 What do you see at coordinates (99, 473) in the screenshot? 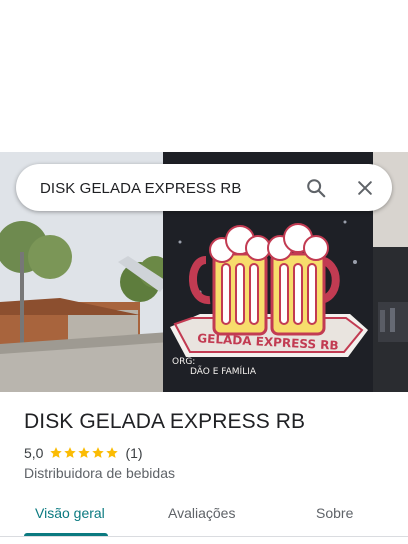
I see `place-category: Distribuidora de bebidas` at bounding box center [99, 473].